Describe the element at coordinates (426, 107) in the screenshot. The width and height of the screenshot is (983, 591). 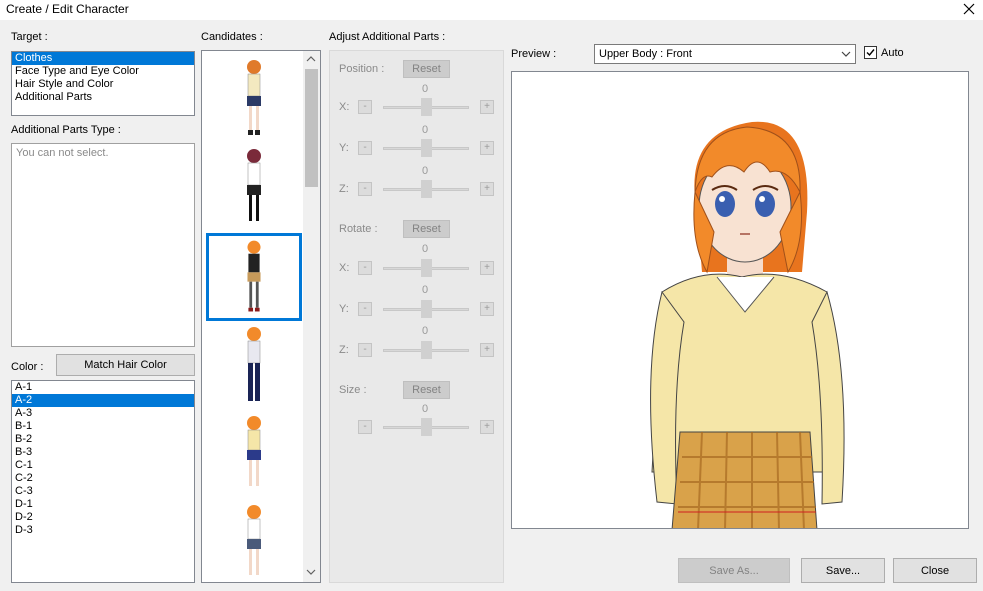
I see `position-x-slider-thumb` at that location.